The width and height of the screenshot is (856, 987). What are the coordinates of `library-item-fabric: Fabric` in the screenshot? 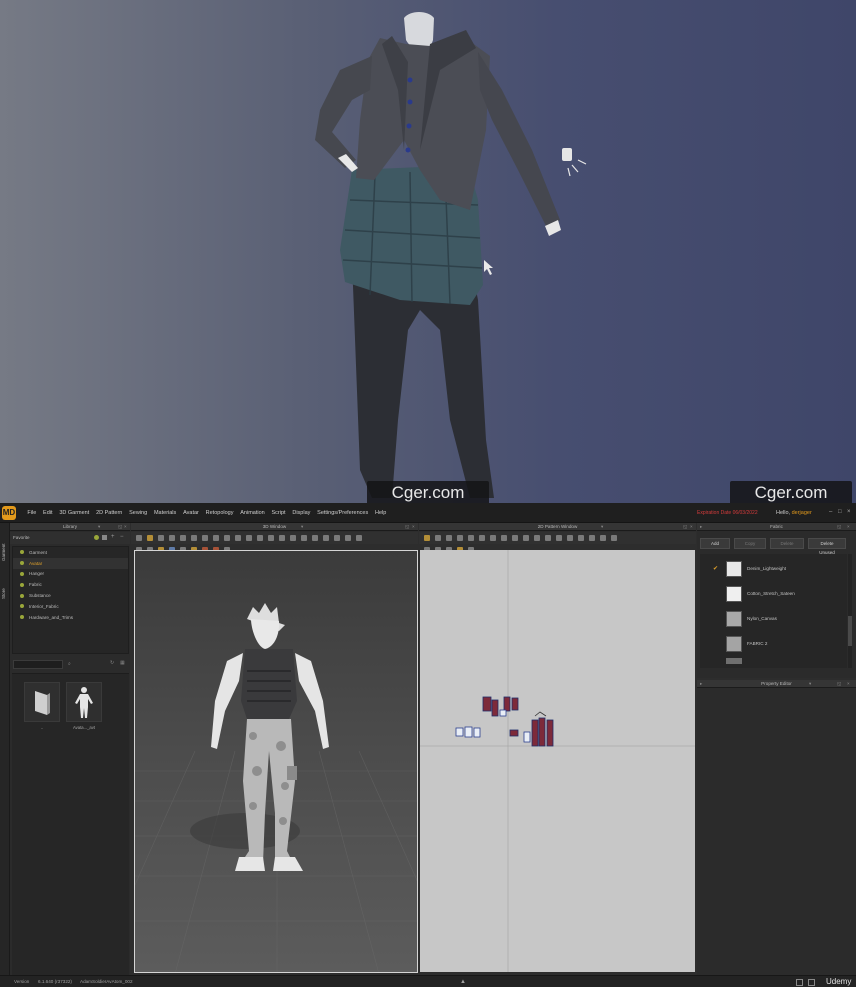 It's located at (70, 584).